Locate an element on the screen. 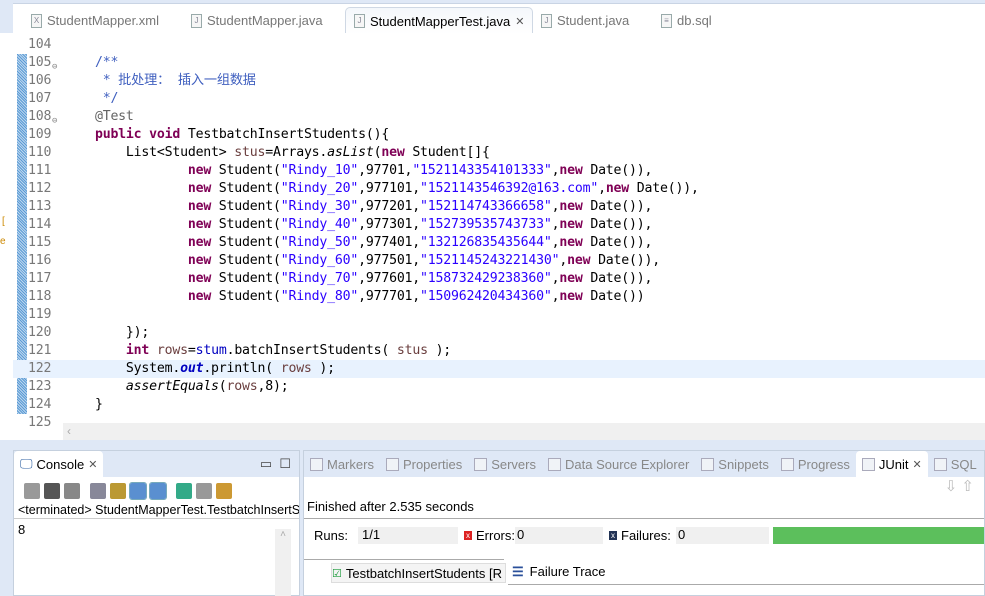  code-line: 122 System.out.println( rows ); is located at coordinates (499, 369).